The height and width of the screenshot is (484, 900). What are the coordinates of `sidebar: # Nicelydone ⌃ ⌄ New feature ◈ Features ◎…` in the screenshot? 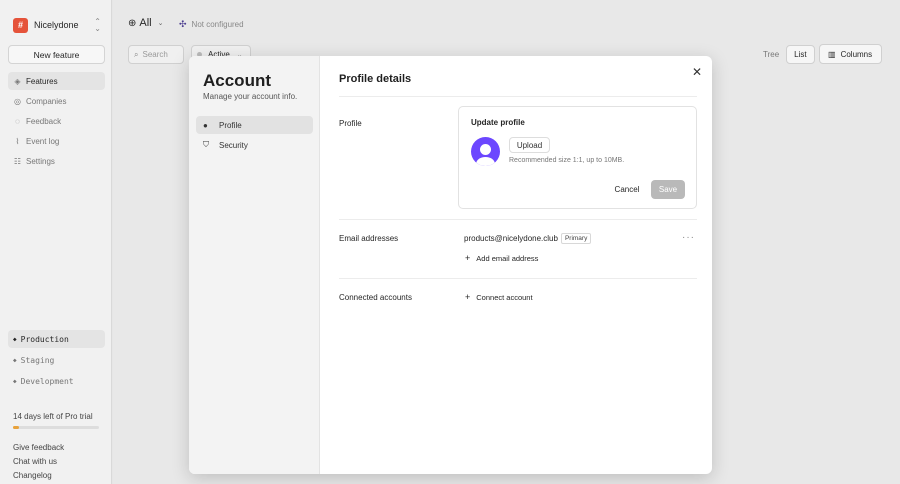 It's located at (56, 242).